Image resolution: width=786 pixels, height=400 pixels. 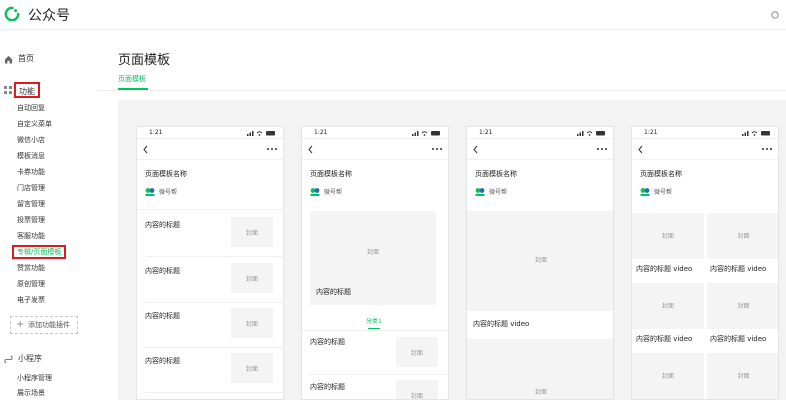 I want to click on page-title: 页面模板, so click(x=144, y=60).